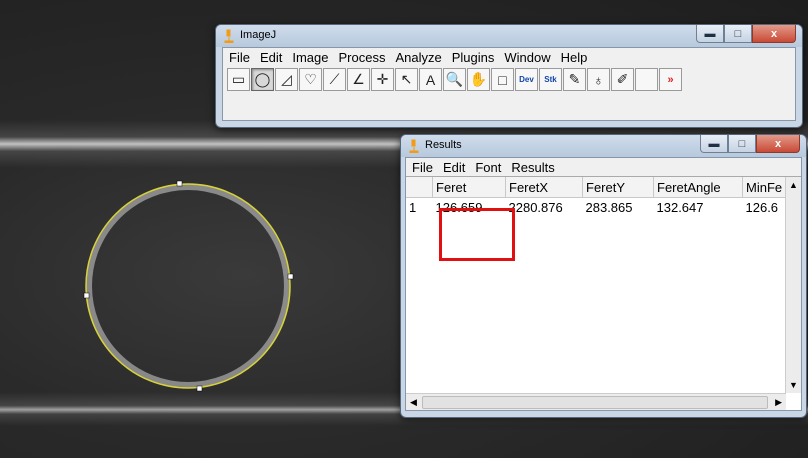  I want to click on scroll-left-arrow-icon: ◀, so click(413, 402).